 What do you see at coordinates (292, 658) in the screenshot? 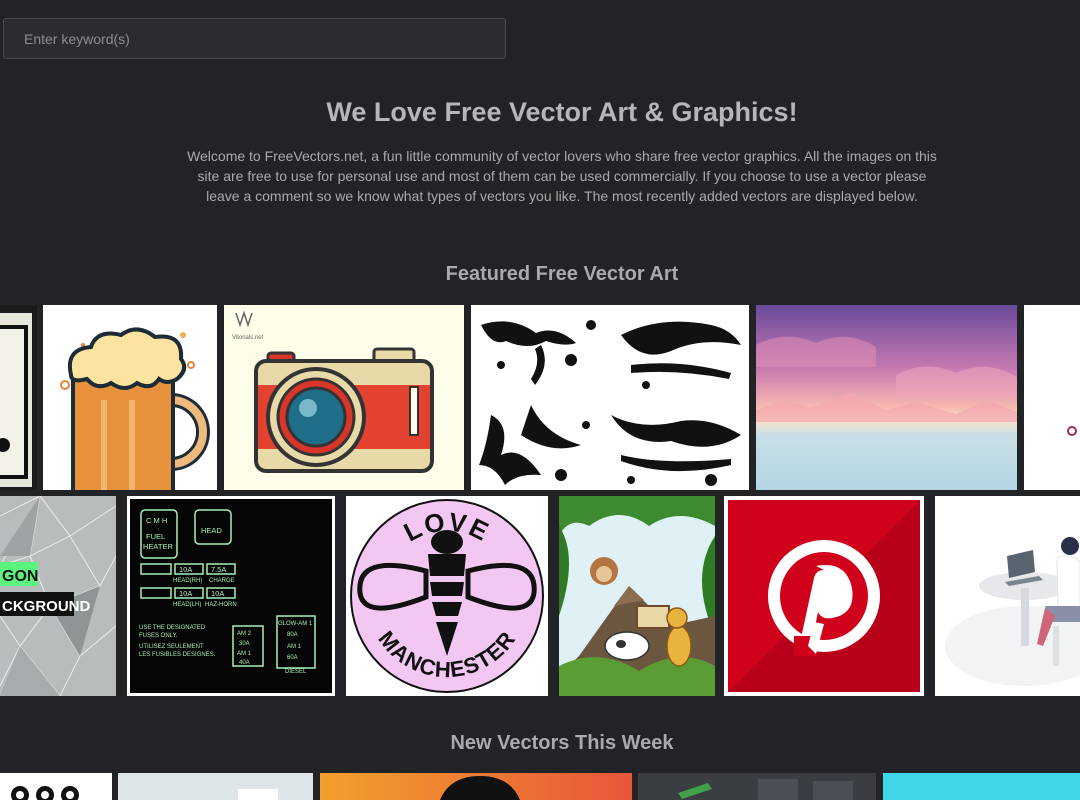
I see `fuse-glow-4: 60A` at bounding box center [292, 658].